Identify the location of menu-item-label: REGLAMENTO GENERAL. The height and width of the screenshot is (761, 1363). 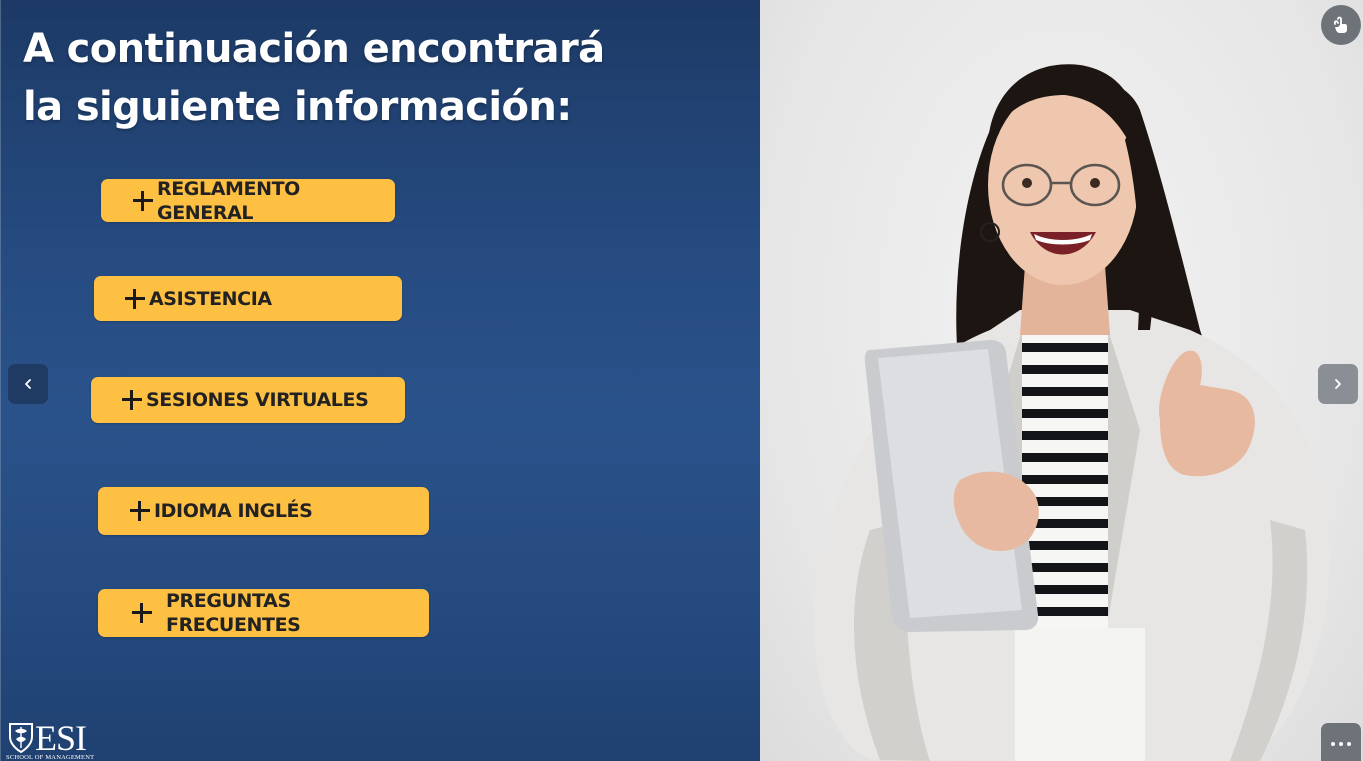
(228, 200).